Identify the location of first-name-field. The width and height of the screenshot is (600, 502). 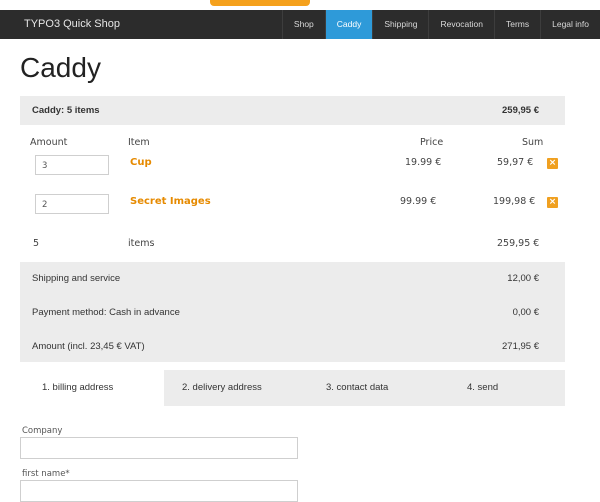
(159, 491).